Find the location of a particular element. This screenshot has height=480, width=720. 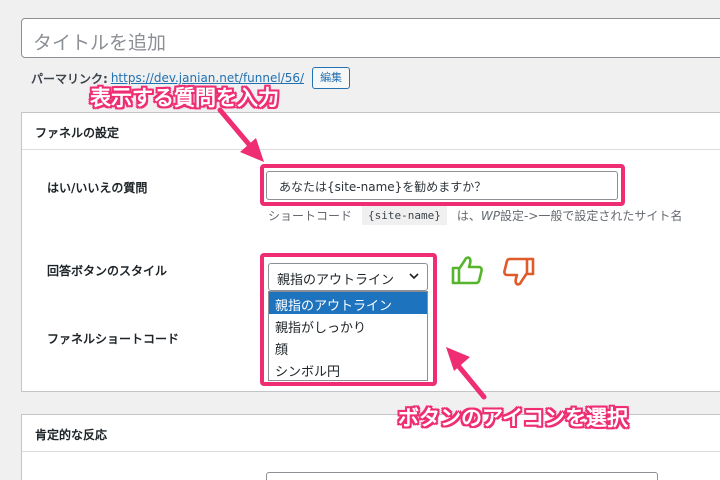

hint-wp: WP is located at coordinates (490, 215).